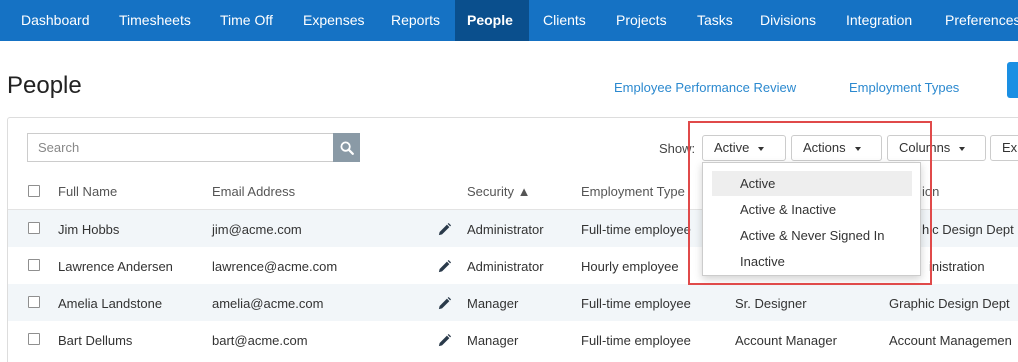  What do you see at coordinates (630, 266) in the screenshot?
I see `person-employment-type: Hourly employee` at bounding box center [630, 266].